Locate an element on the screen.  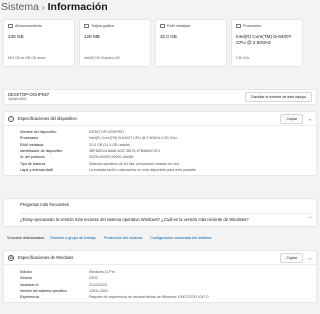
device-model: Optiplex3050 is located at coordinates (17, 99).